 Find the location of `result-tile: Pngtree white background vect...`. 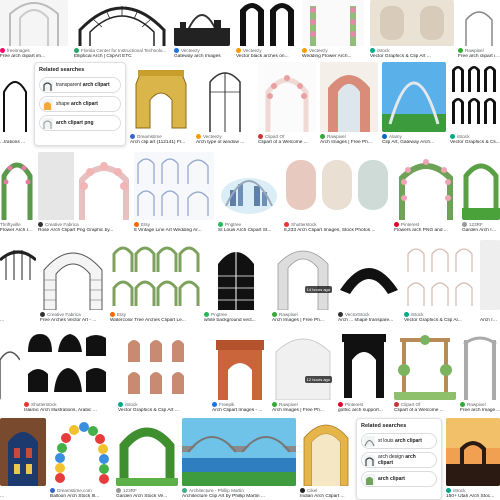

result-tile: Pngtree white background vect... is located at coordinates (236, 282).